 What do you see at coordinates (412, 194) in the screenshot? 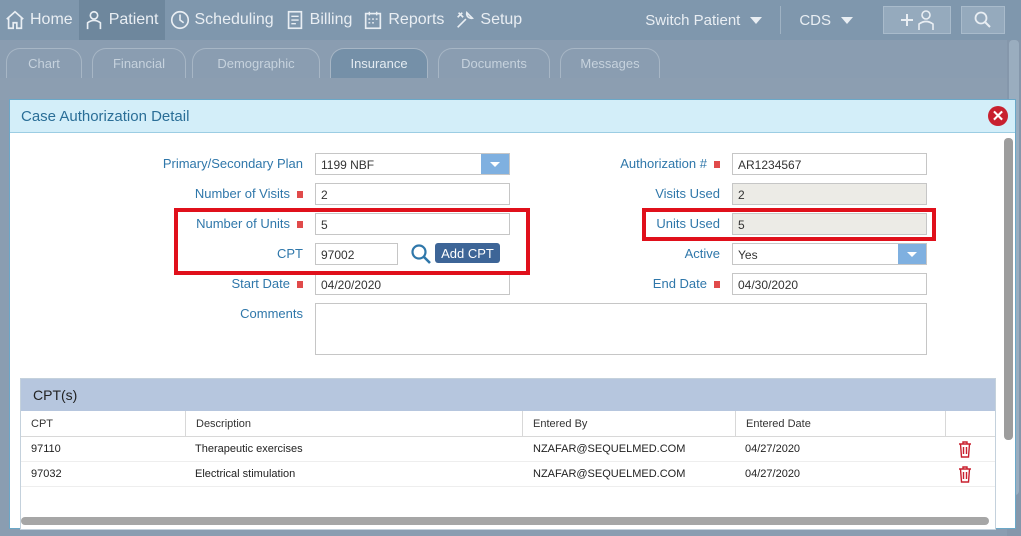
I see `num-visits-input: 2` at bounding box center [412, 194].